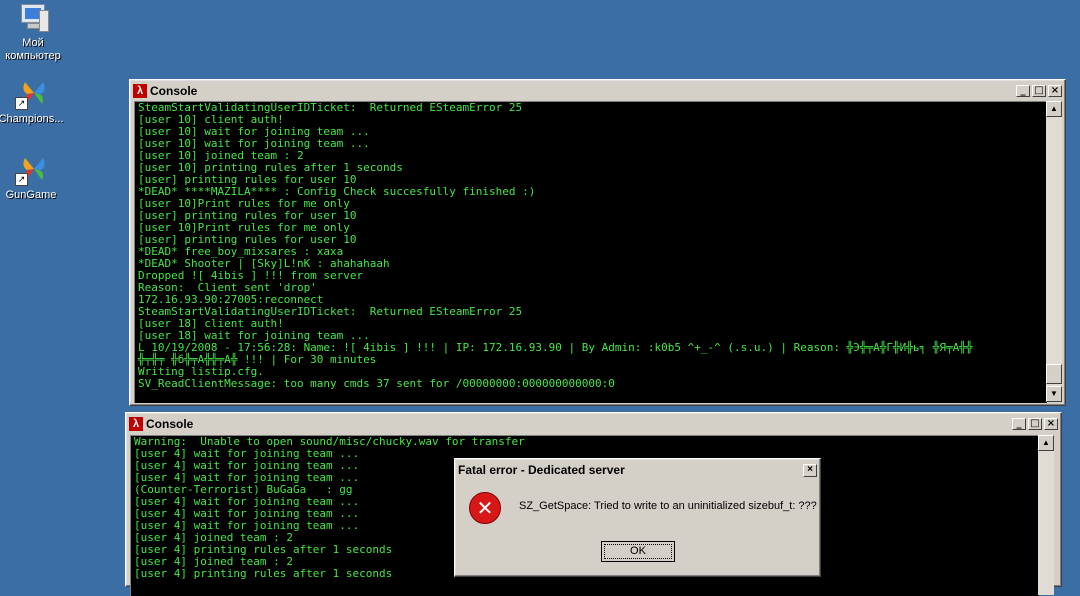 The image size is (1080, 596). I want to click on dialog-close-button: ×, so click(810, 470).